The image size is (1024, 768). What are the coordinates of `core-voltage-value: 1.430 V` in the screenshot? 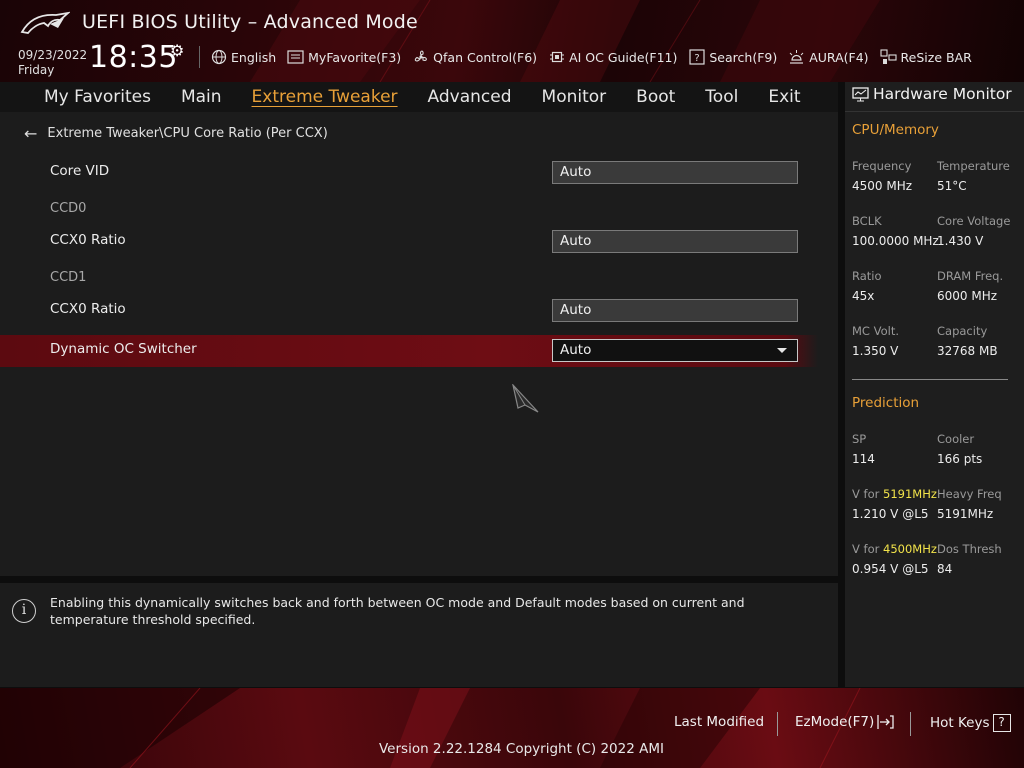 It's located at (960, 241).